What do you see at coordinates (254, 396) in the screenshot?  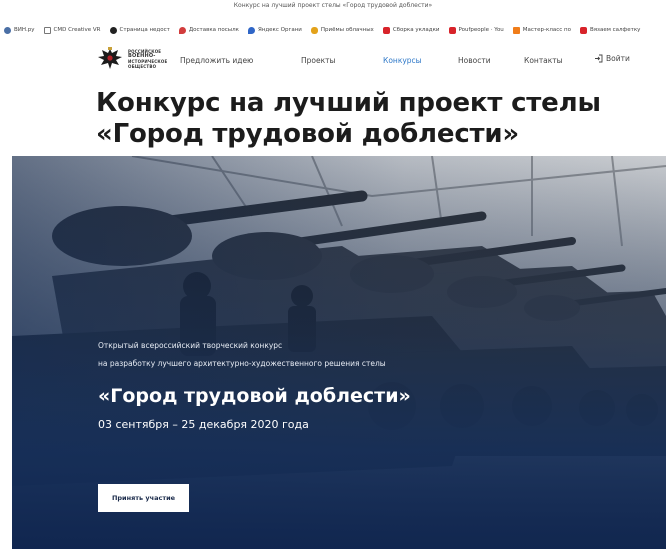 I see `hero-title: «Город трудовой доблести»` at bounding box center [254, 396].